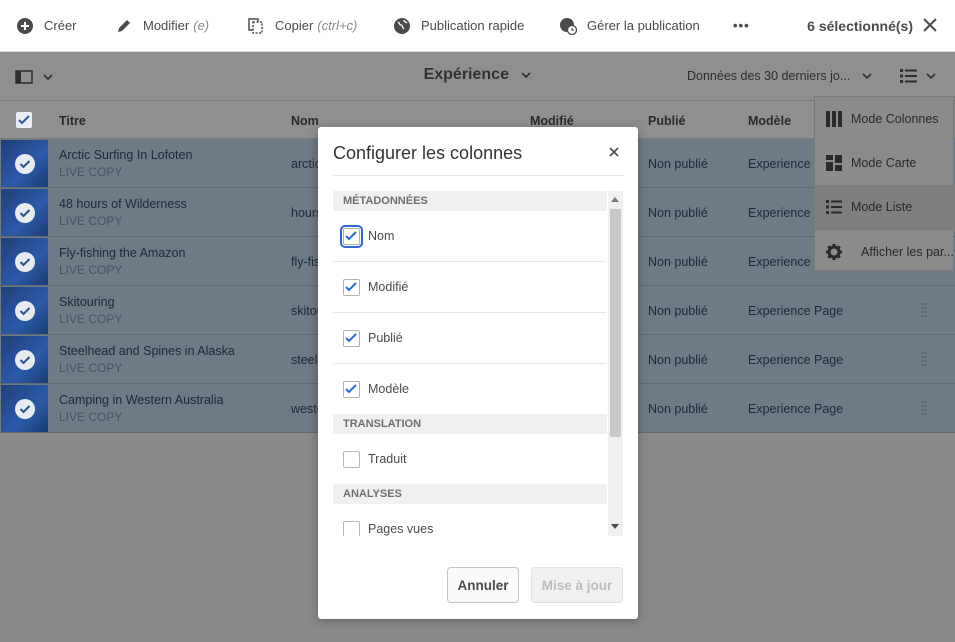  What do you see at coordinates (469, 236) in the screenshot?
I see `option-name: Nom` at bounding box center [469, 236].